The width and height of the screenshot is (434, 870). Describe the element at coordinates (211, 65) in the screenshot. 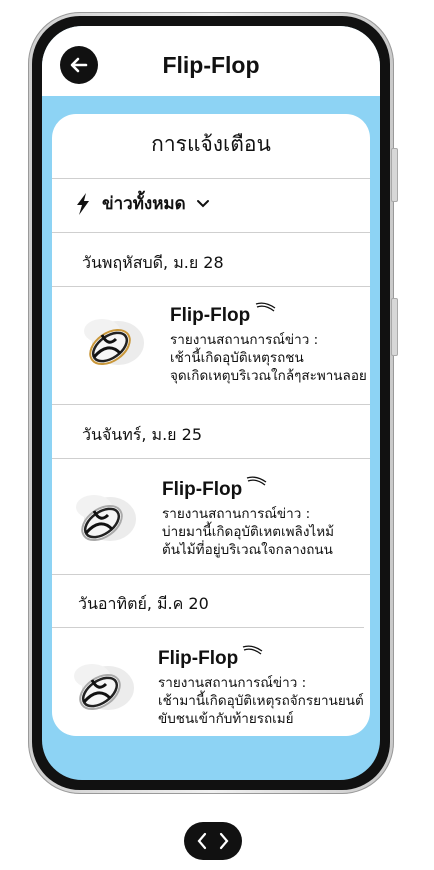

I see `app-title: Flip-Flop` at that location.